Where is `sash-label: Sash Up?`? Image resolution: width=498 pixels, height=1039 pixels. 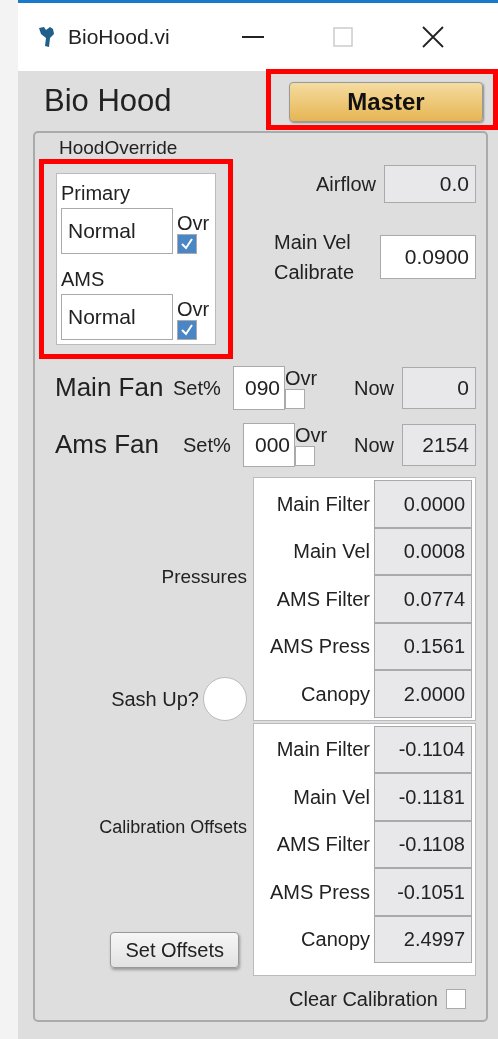 sash-label: Sash Up? is located at coordinates (155, 699).